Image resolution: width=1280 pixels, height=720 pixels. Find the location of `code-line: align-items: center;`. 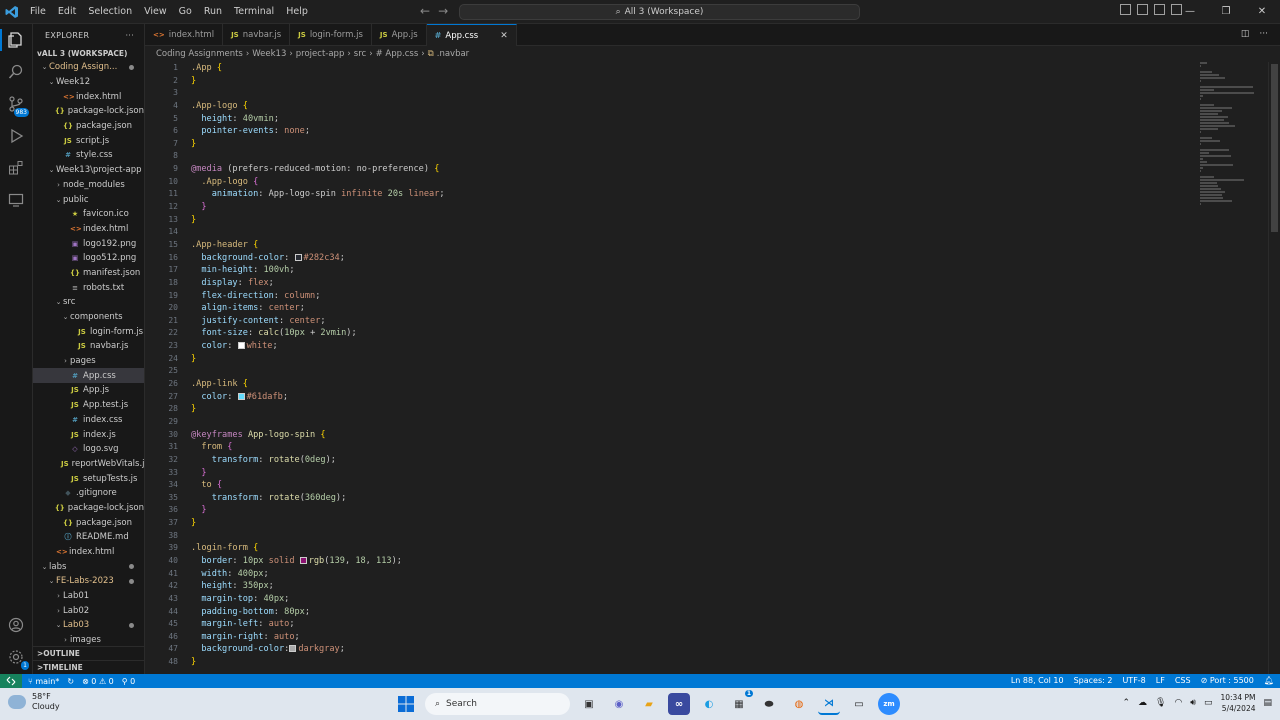

code-line: align-items: center; is located at coordinates (691, 308).